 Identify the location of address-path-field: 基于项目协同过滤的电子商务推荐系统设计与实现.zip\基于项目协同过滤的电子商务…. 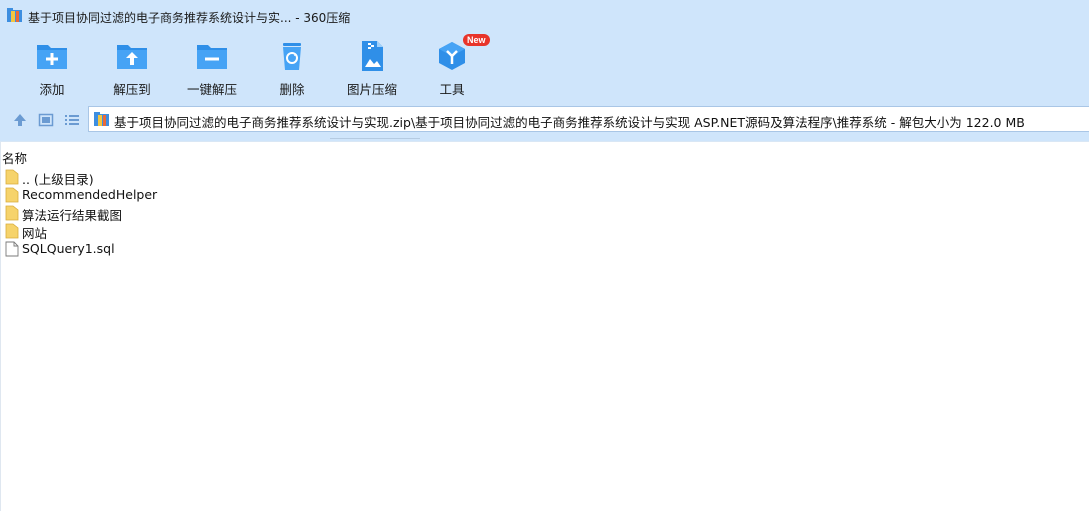
(588, 119).